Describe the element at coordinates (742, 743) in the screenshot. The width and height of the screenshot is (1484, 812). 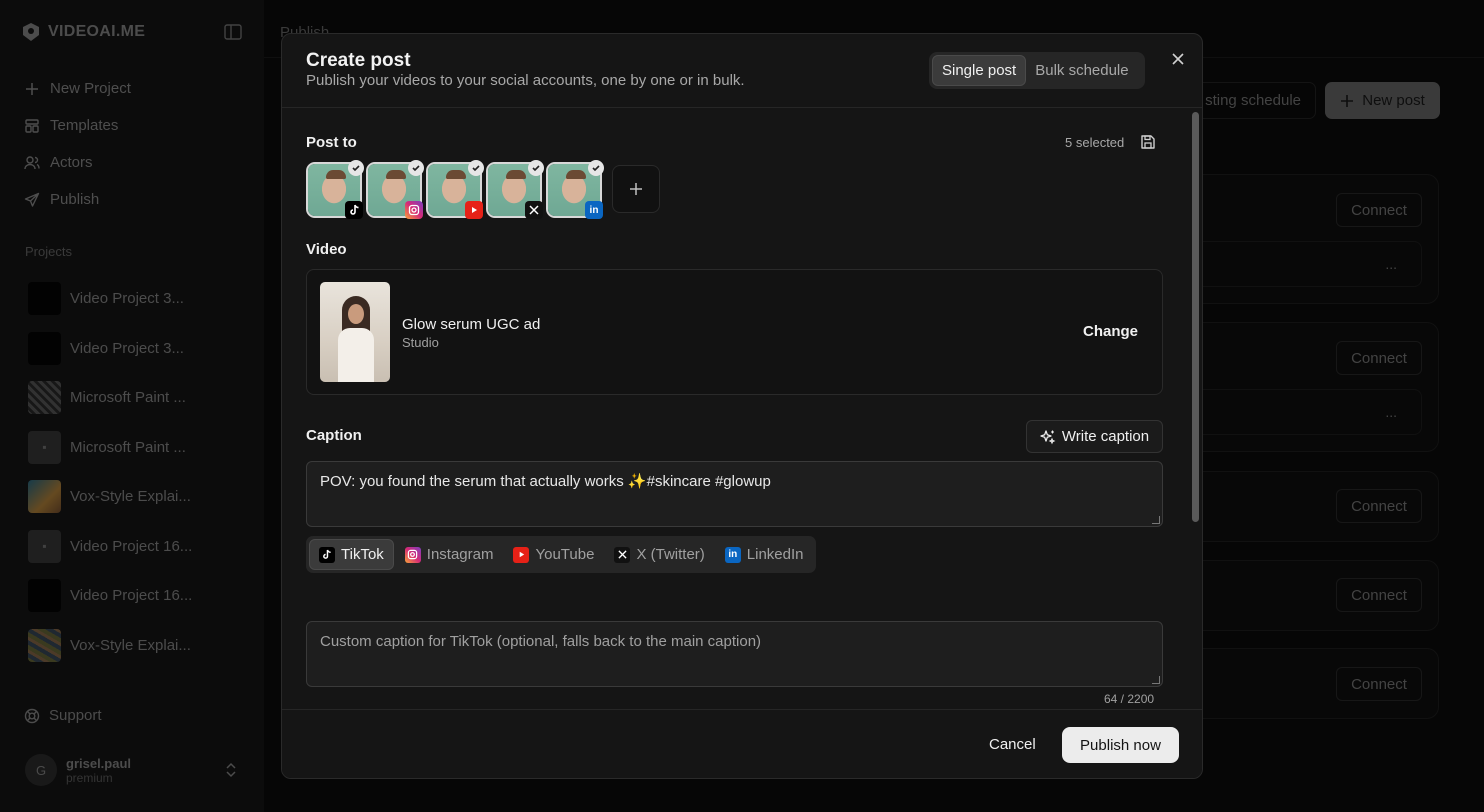
I see `dialog-footer: Cancel Publish now` at that location.